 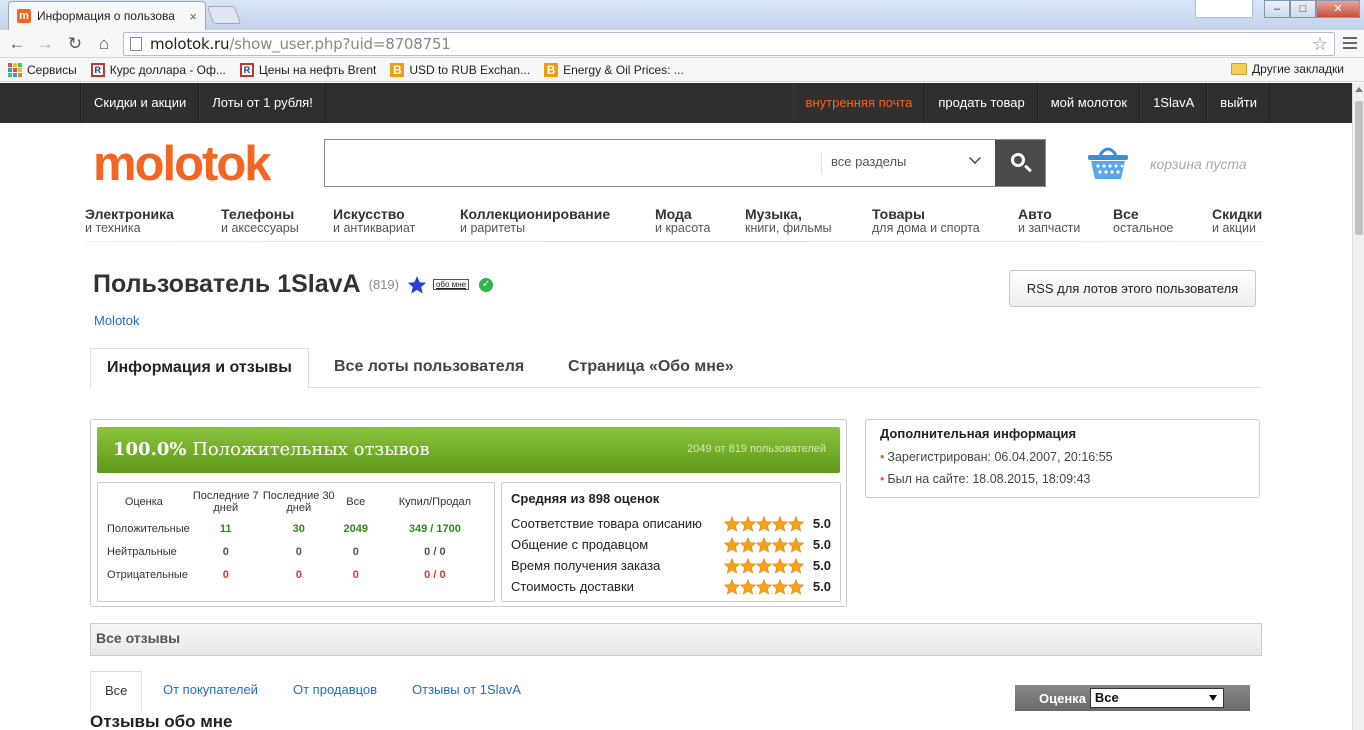 I want to click on browser-tab: m Информация о пользова ×, so click(x=107, y=15).